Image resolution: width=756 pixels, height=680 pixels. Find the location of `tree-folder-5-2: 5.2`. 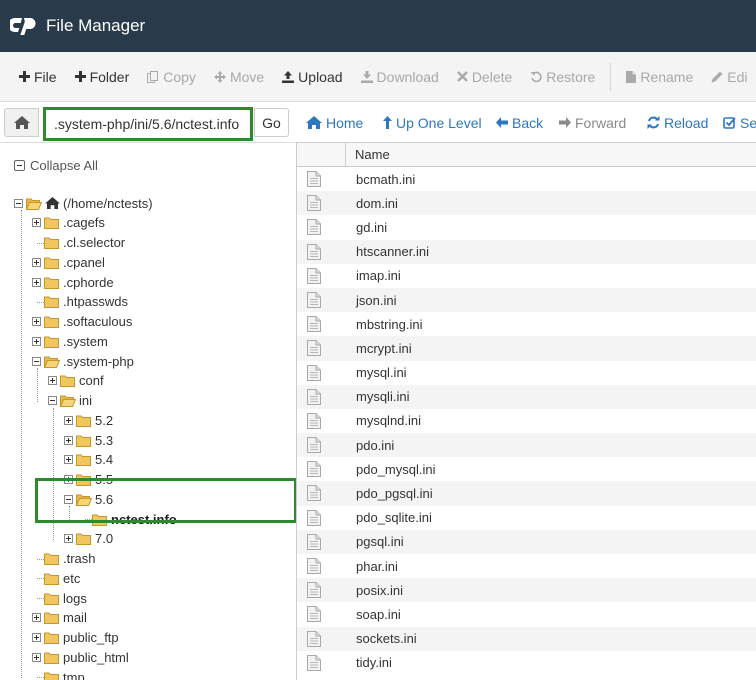

tree-folder-5-2: 5.2 is located at coordinates (94, 420).